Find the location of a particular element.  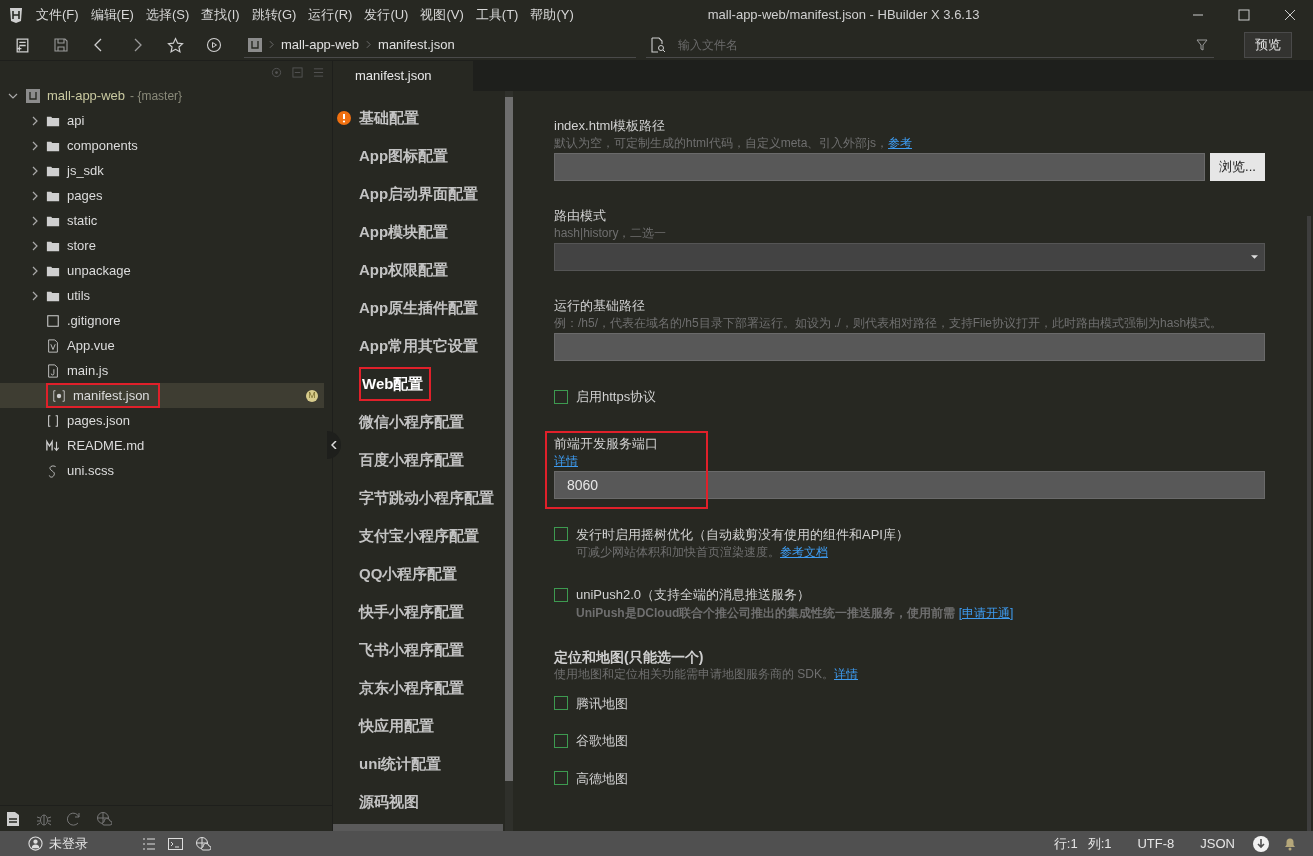

run-icon is located at coordinates (214, 45).